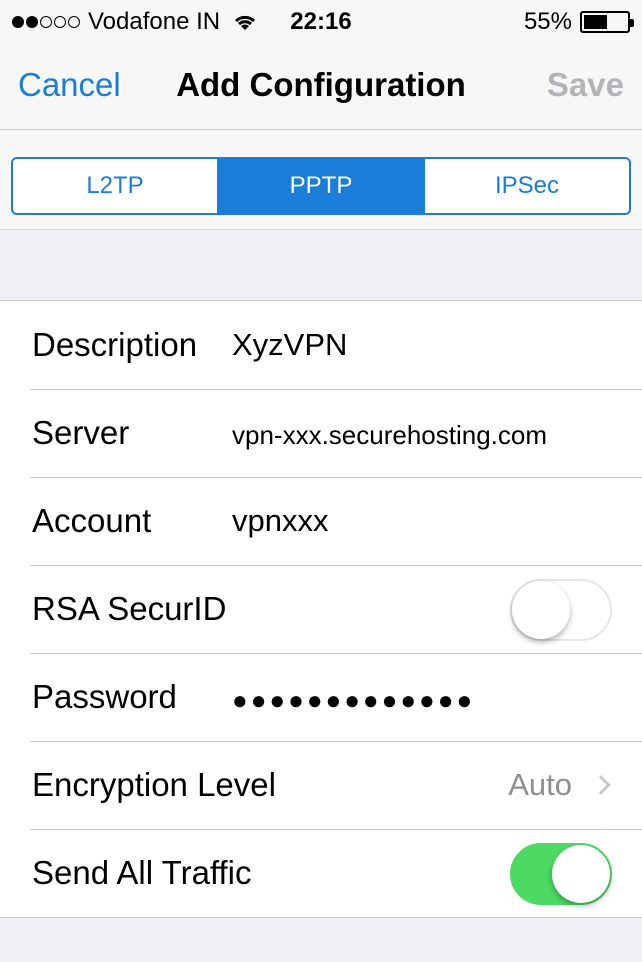 This screenshot has height=962, width=642. I want to click on vpn-type-section: L2TP PPTP IPSec, so click(321, 180).